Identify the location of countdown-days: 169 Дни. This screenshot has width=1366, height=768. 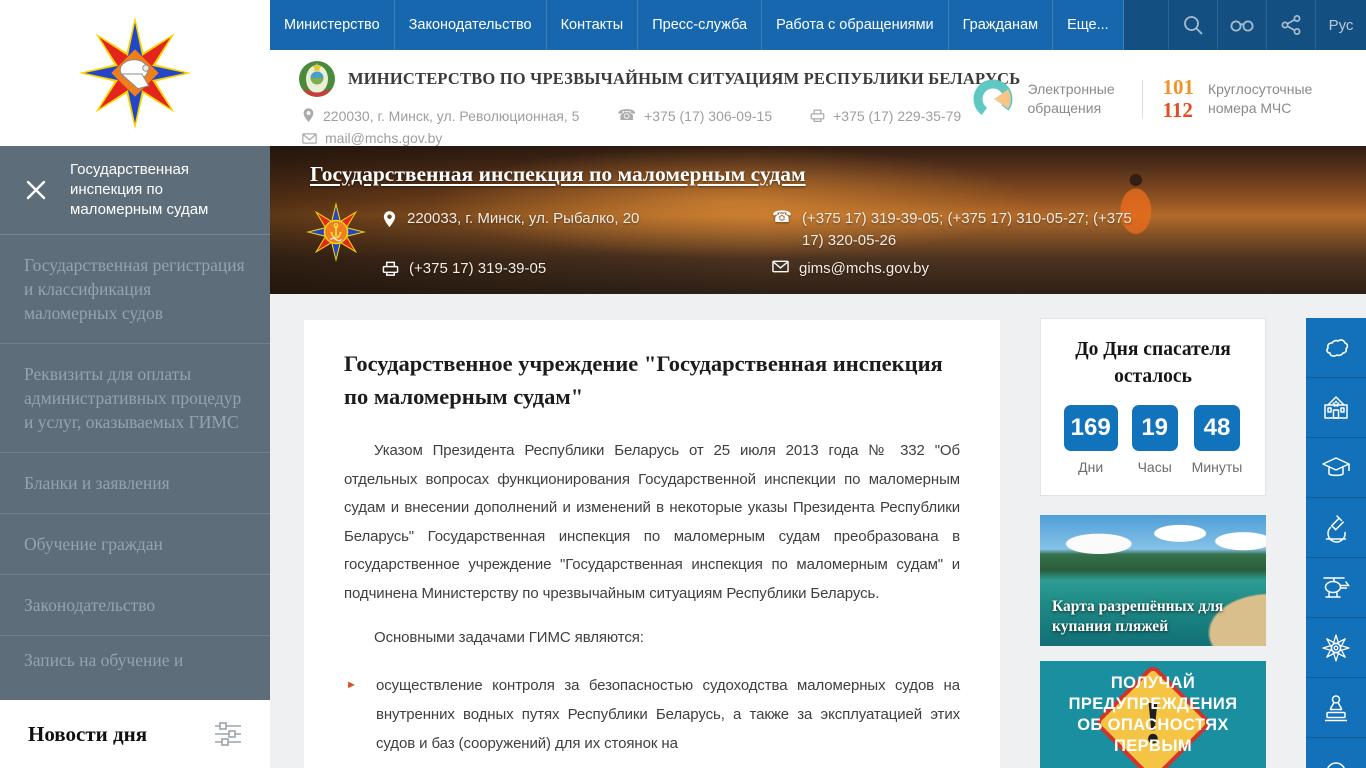
(1090, 440).